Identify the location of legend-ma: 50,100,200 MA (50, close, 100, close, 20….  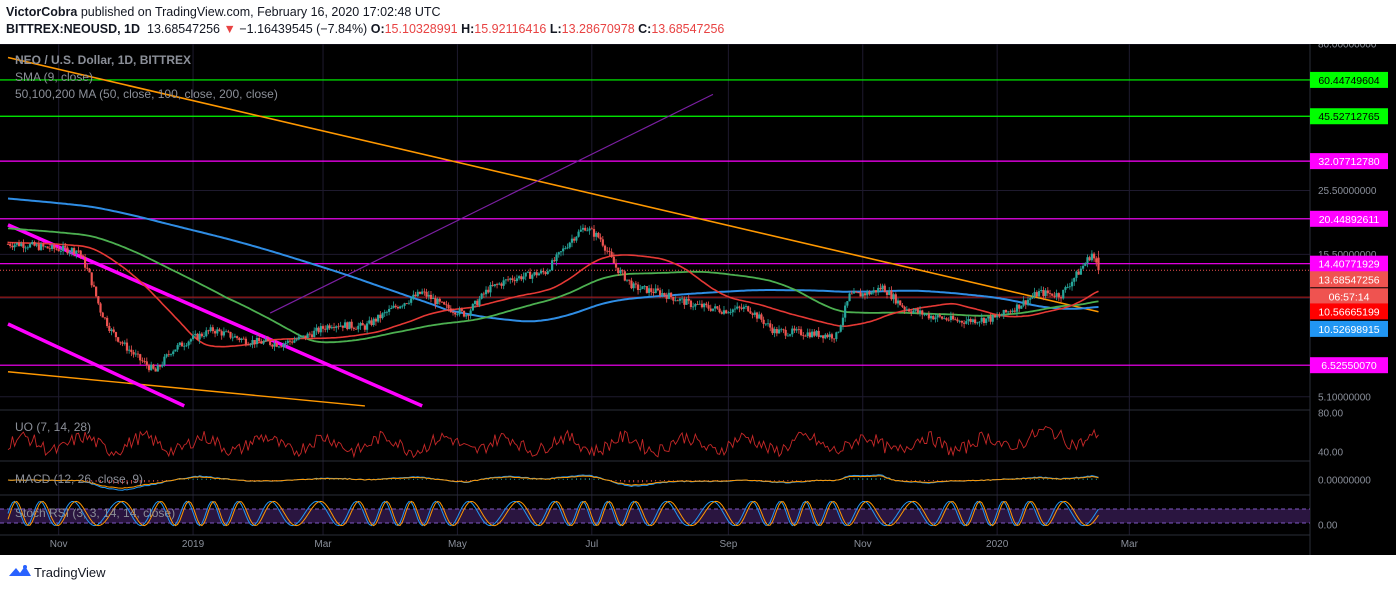
(146, 94).